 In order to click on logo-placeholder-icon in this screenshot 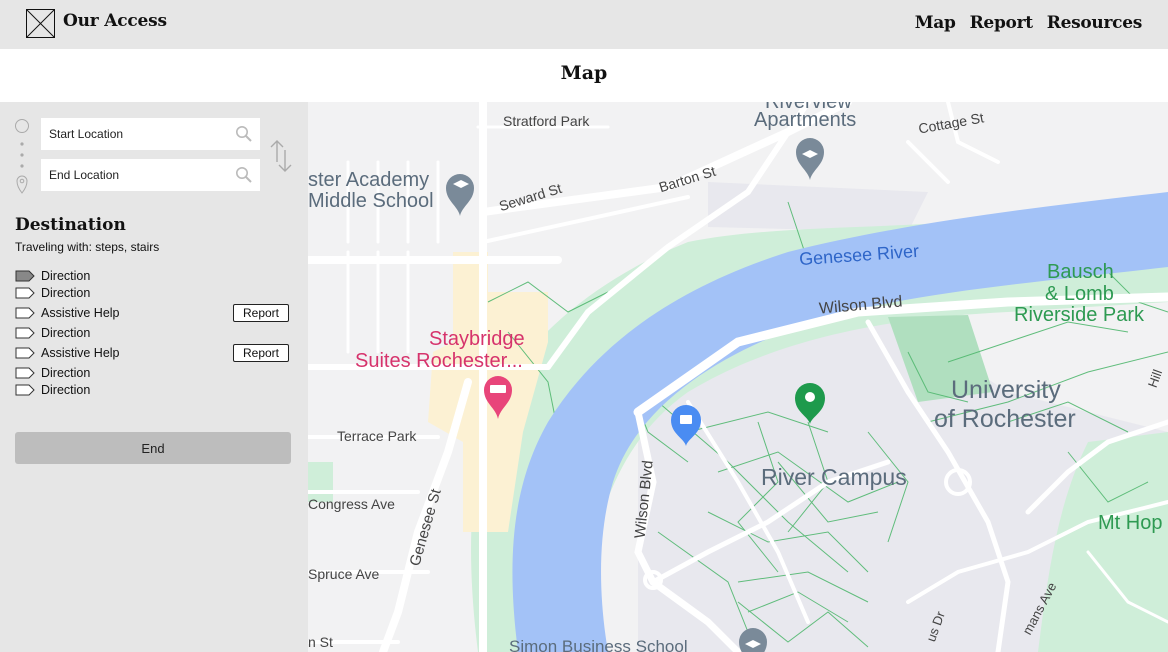, I will do `click(40, 23)`.